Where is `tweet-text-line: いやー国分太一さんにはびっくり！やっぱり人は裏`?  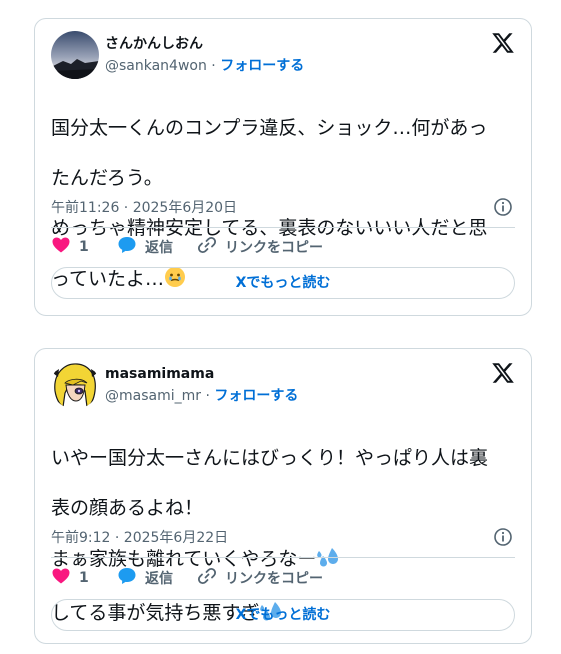
tweet-text-line: いやー国分太一さんにはびっくり！やっぱり人は裏 is located at coordinates (270, 458).